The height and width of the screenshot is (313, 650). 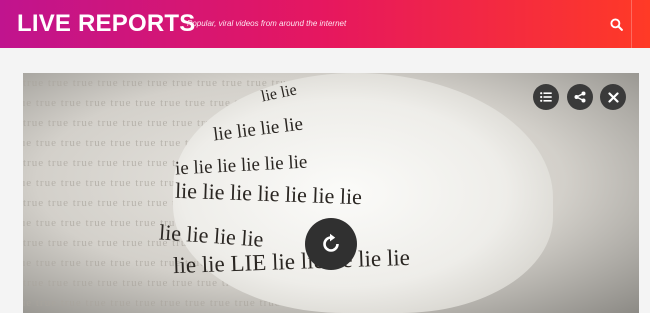 I want to click on share-icon, so click(x=580, y=97).